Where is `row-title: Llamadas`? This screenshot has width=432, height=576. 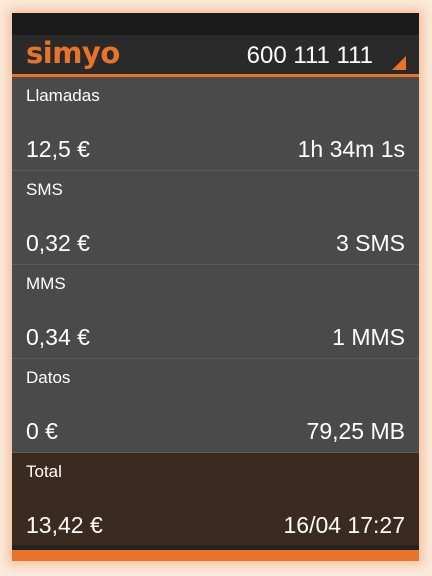
row-title: Llamadas is located at coordinates (63, 95).